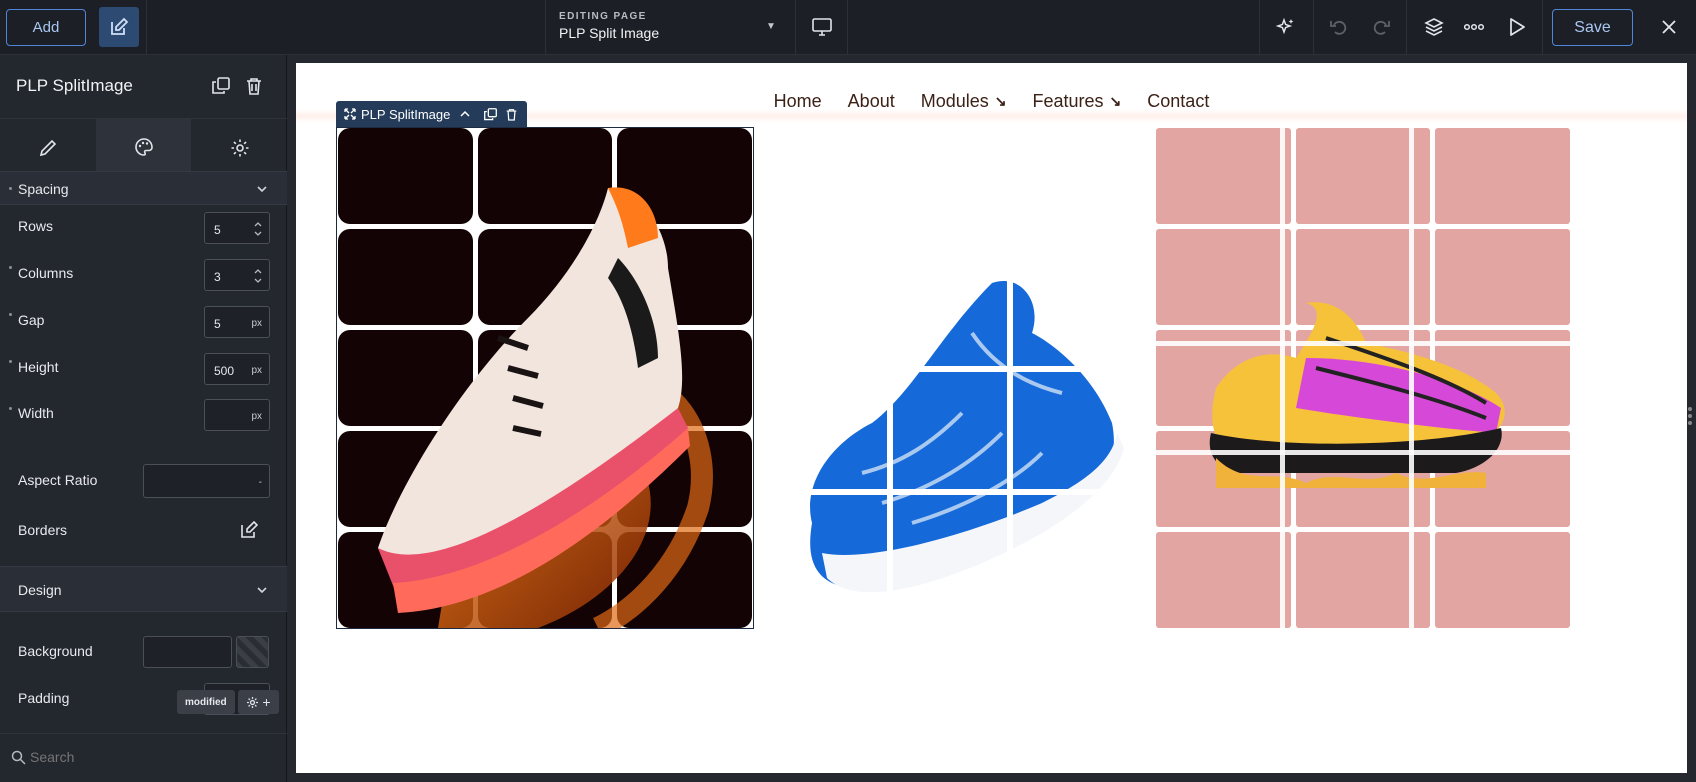  I want to click on borders-edit-button, so click(249, 530).